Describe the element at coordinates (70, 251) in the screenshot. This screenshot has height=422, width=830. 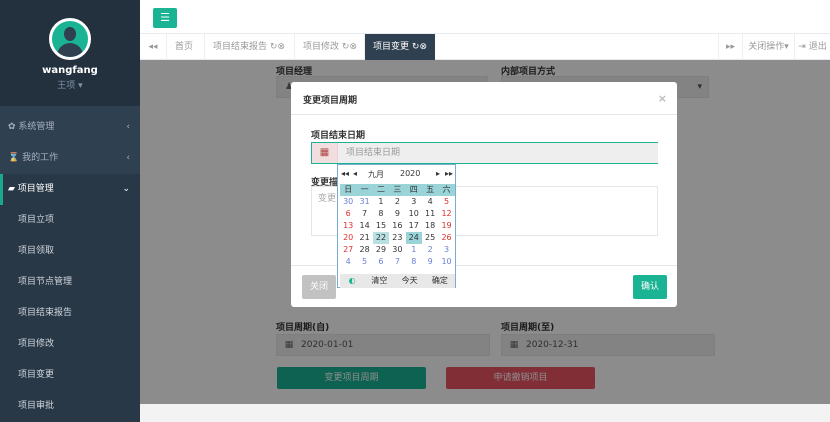
I see `submenu-item: 项目领取` at that location.